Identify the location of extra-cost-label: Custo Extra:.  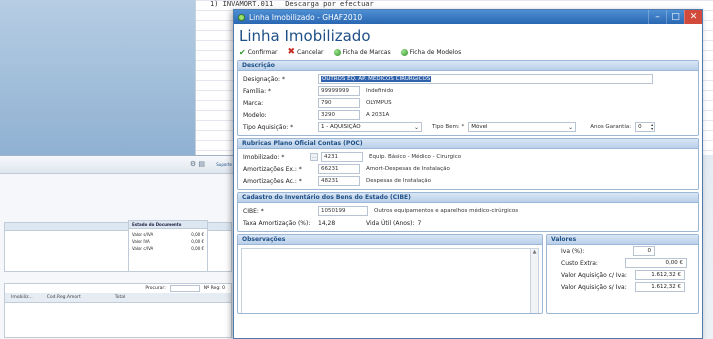
(579, 263).